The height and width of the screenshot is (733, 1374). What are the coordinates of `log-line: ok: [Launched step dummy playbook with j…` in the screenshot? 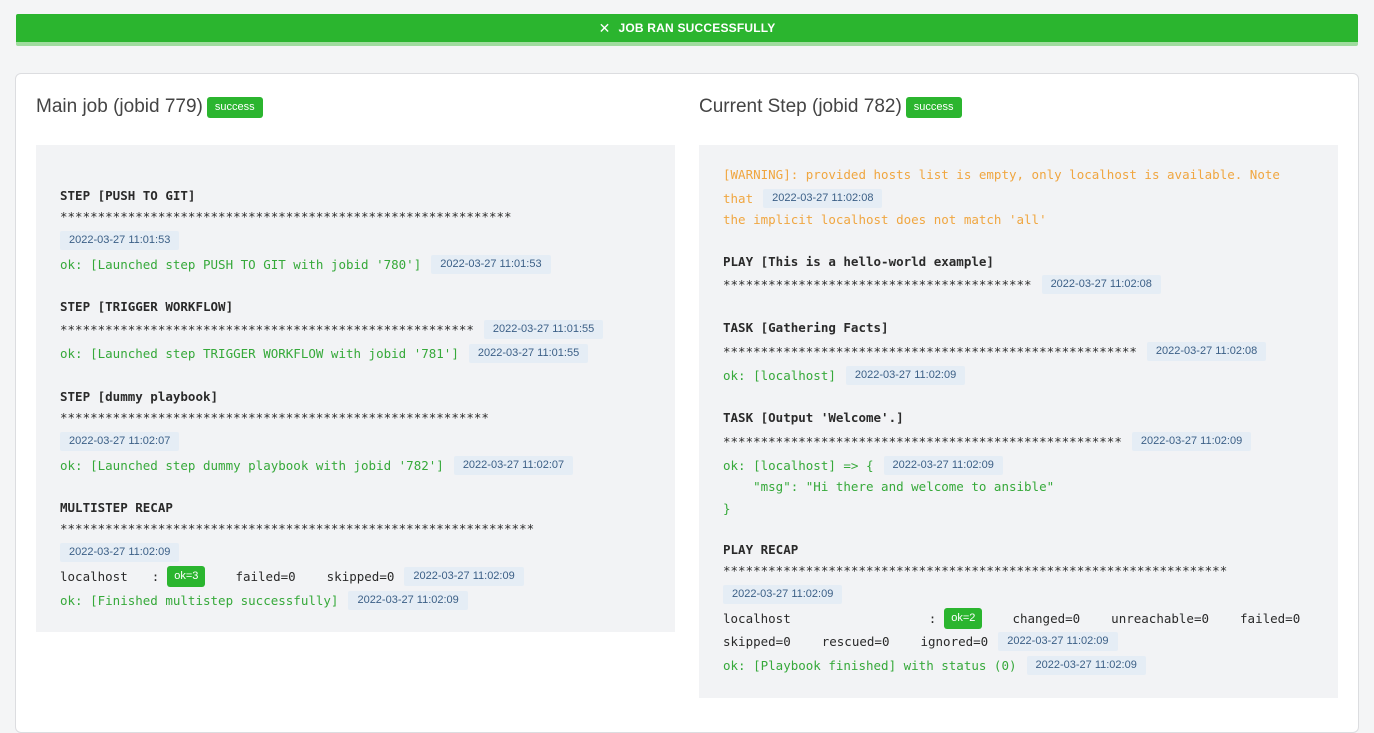 It's located at (317, 465).